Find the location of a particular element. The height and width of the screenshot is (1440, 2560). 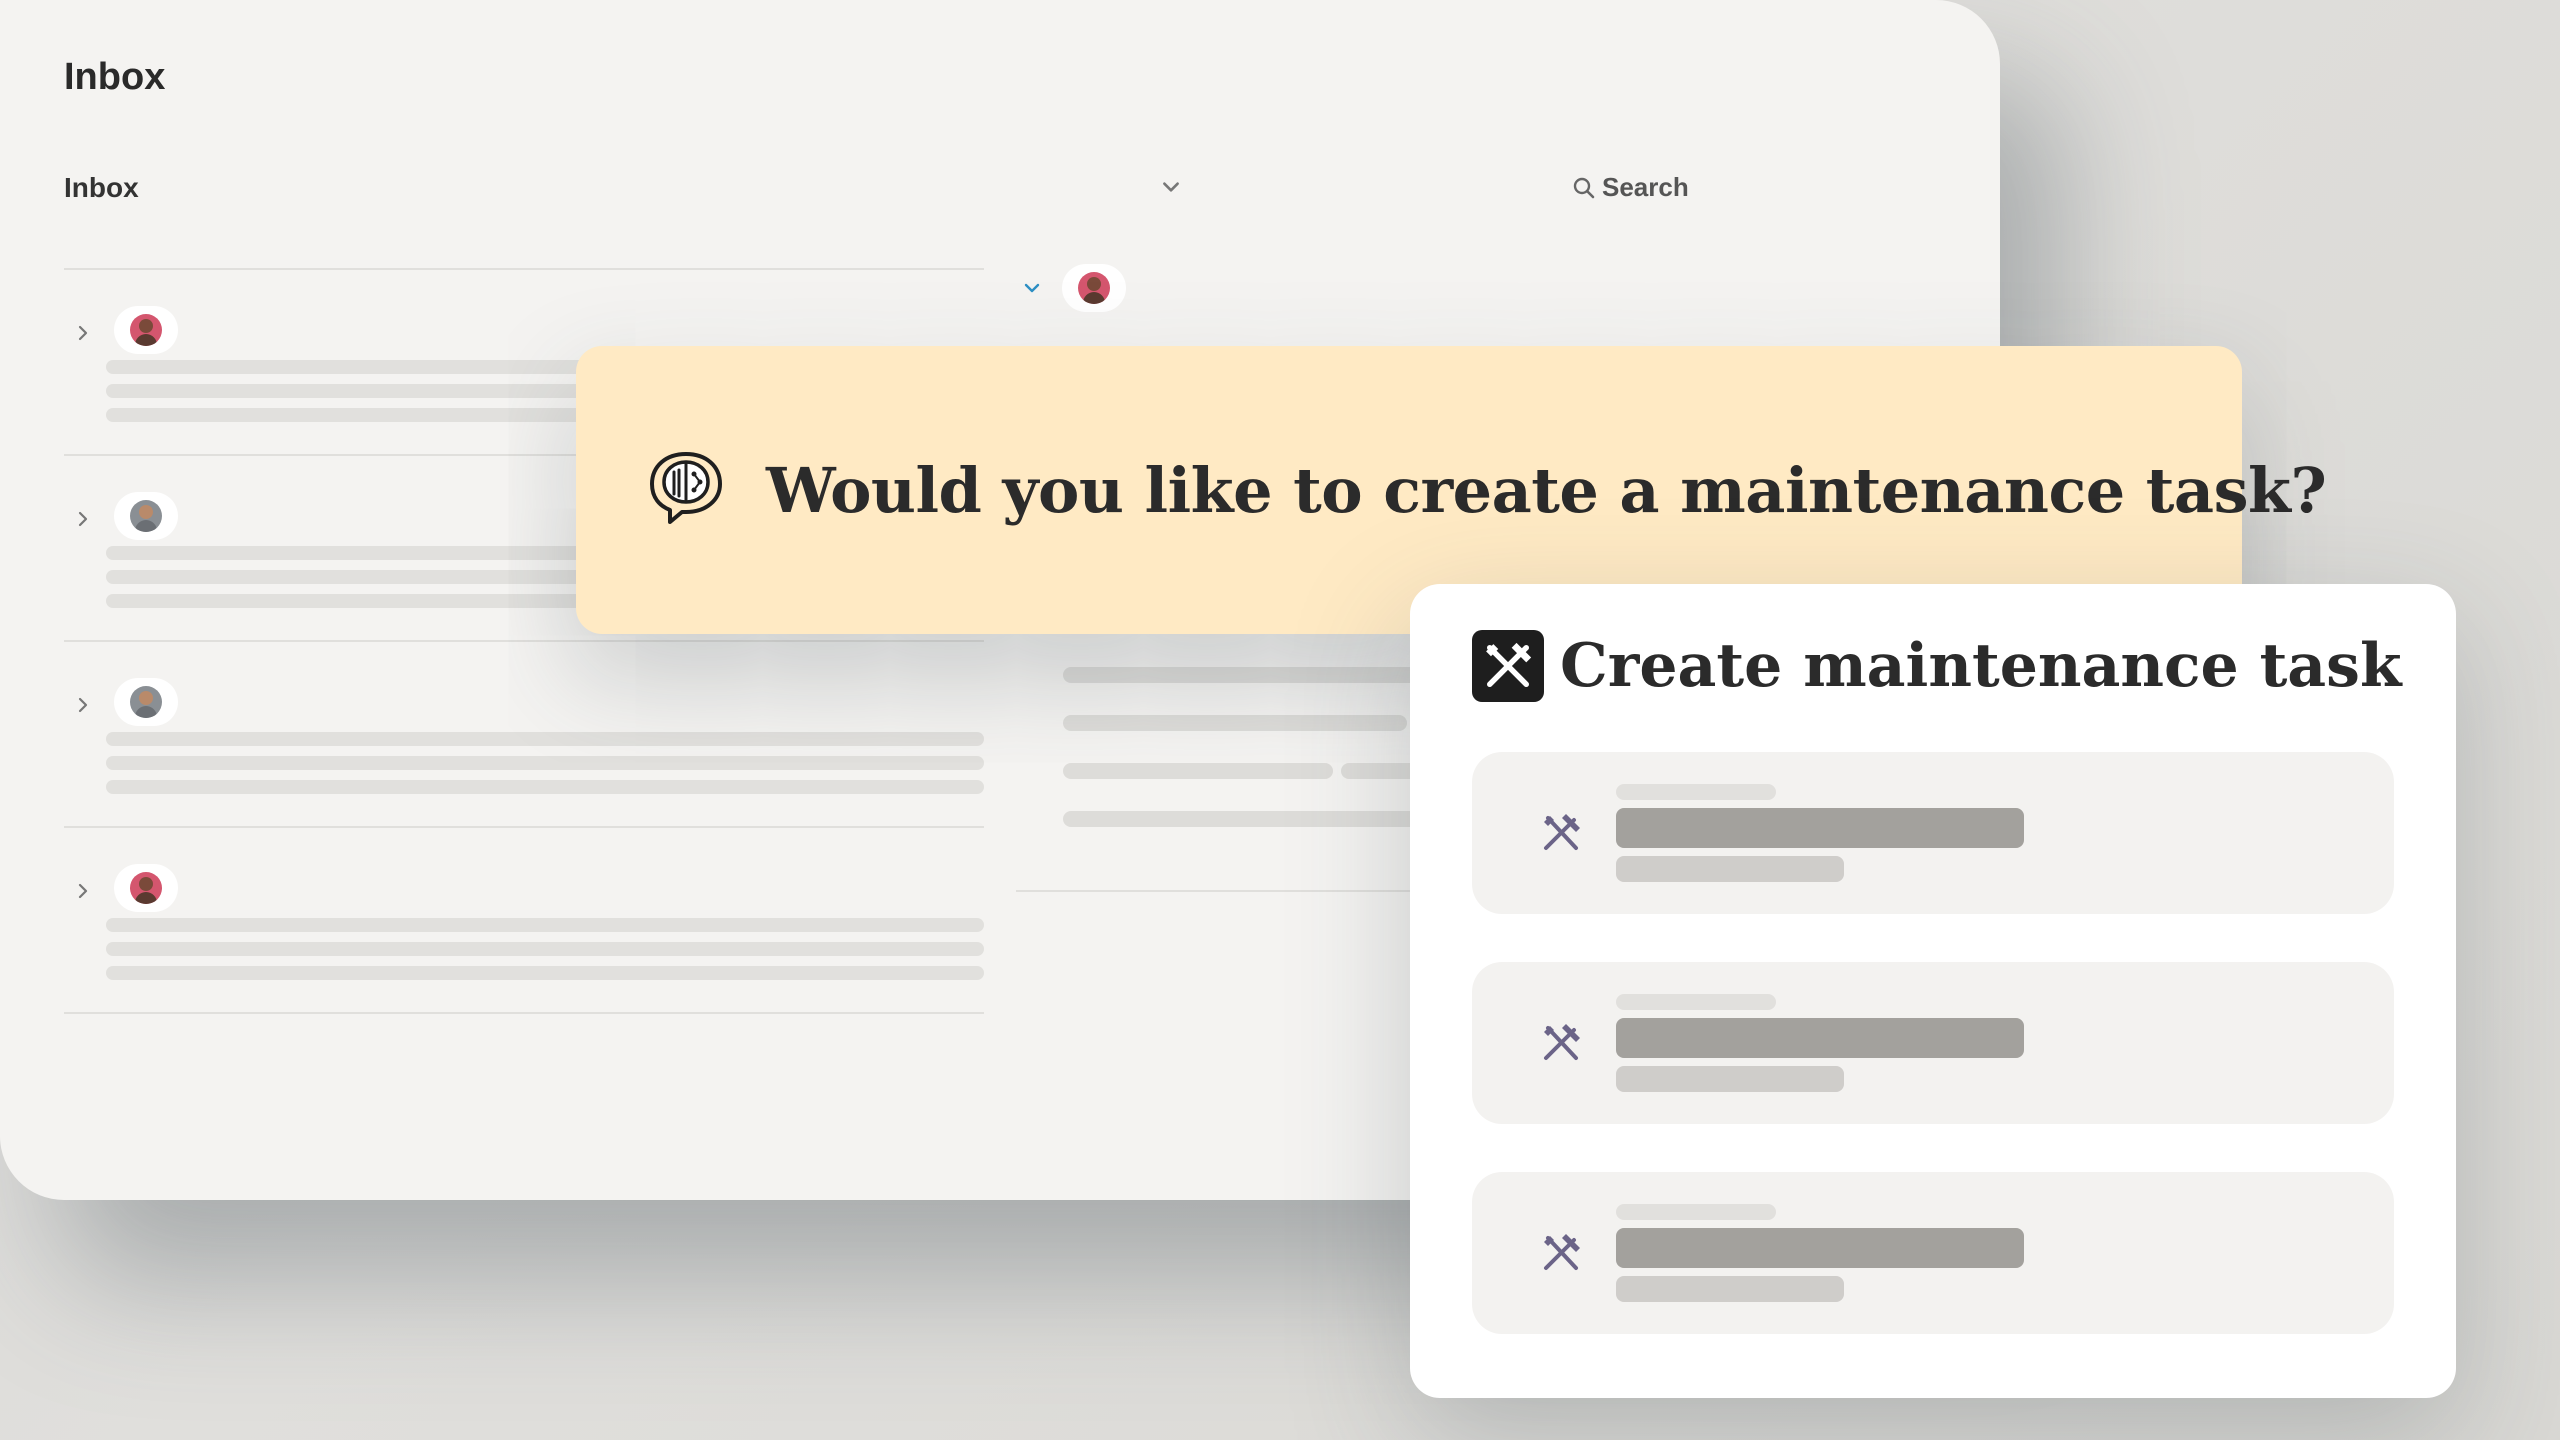

card-header: Create maintenance task is located at coordinates (1937, 666).